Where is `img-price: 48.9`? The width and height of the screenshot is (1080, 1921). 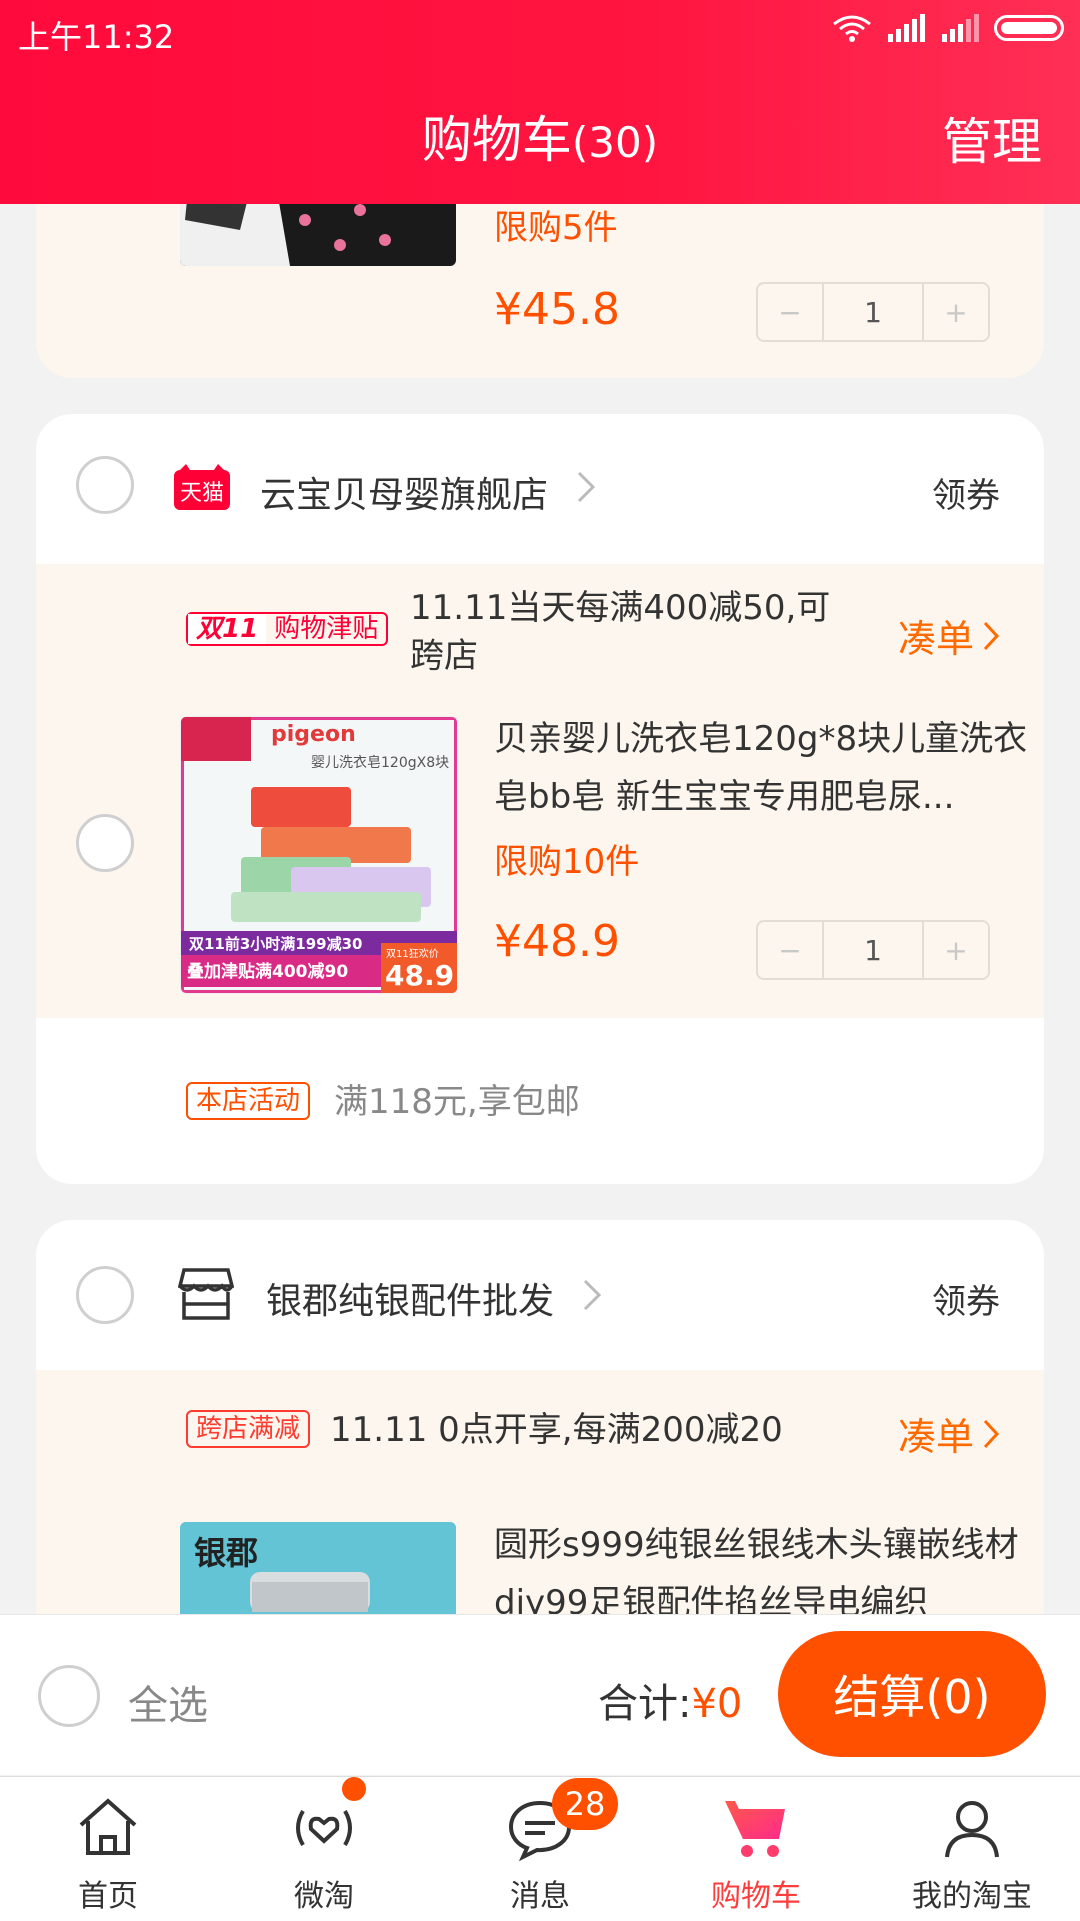
img-price: 48.9 is located at coordinates (419, 975).